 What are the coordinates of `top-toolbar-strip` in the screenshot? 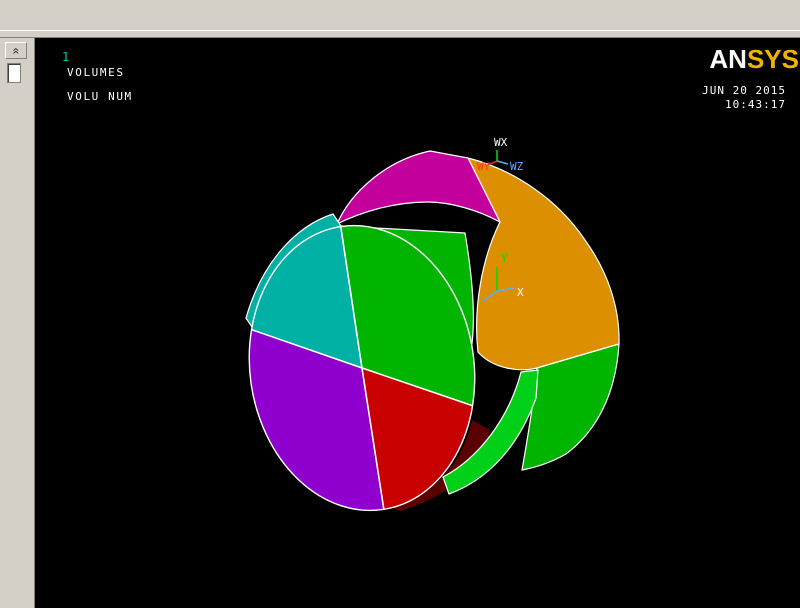 It's located at (400, 19).